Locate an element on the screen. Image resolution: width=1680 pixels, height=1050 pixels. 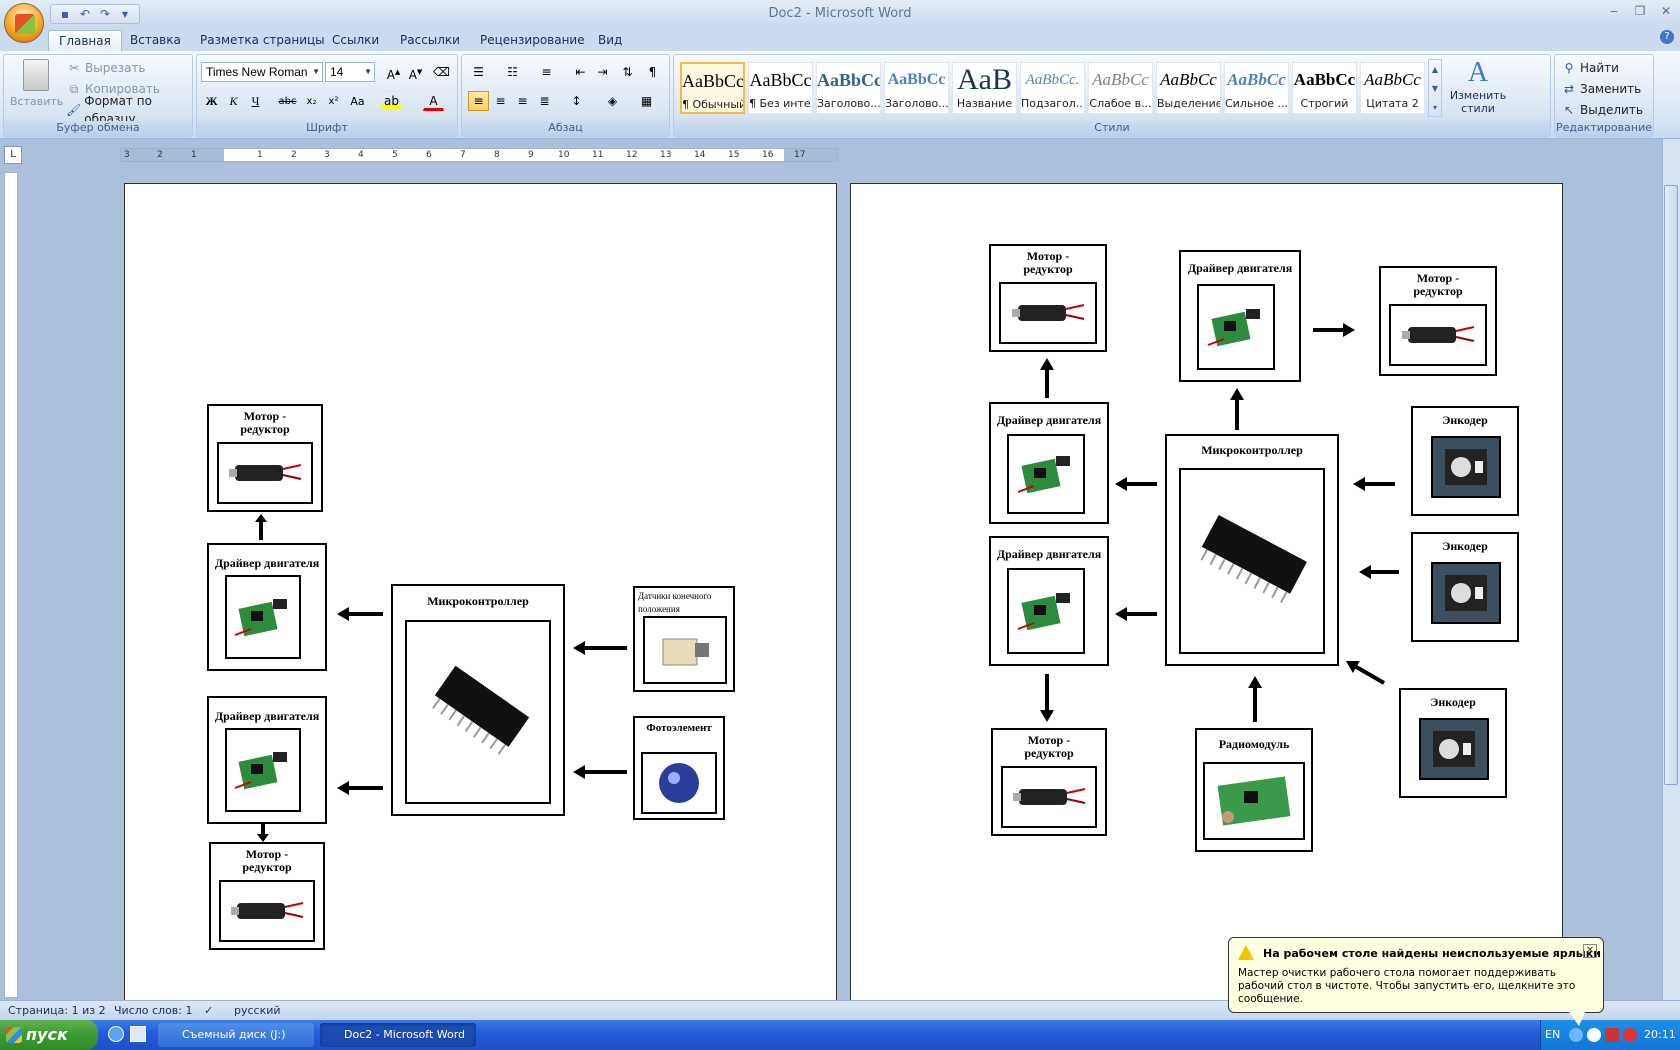
change-case-button: Aa is located at coordinates (357, 101).